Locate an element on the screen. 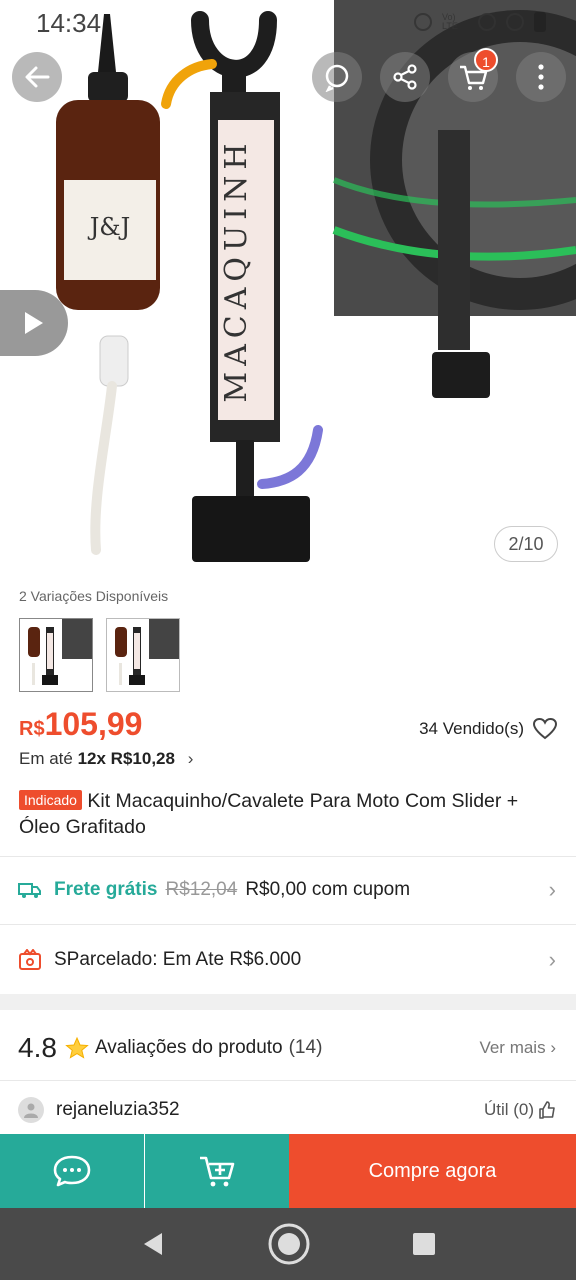  price-value: 105,99 is located at coordinates (93, 724).